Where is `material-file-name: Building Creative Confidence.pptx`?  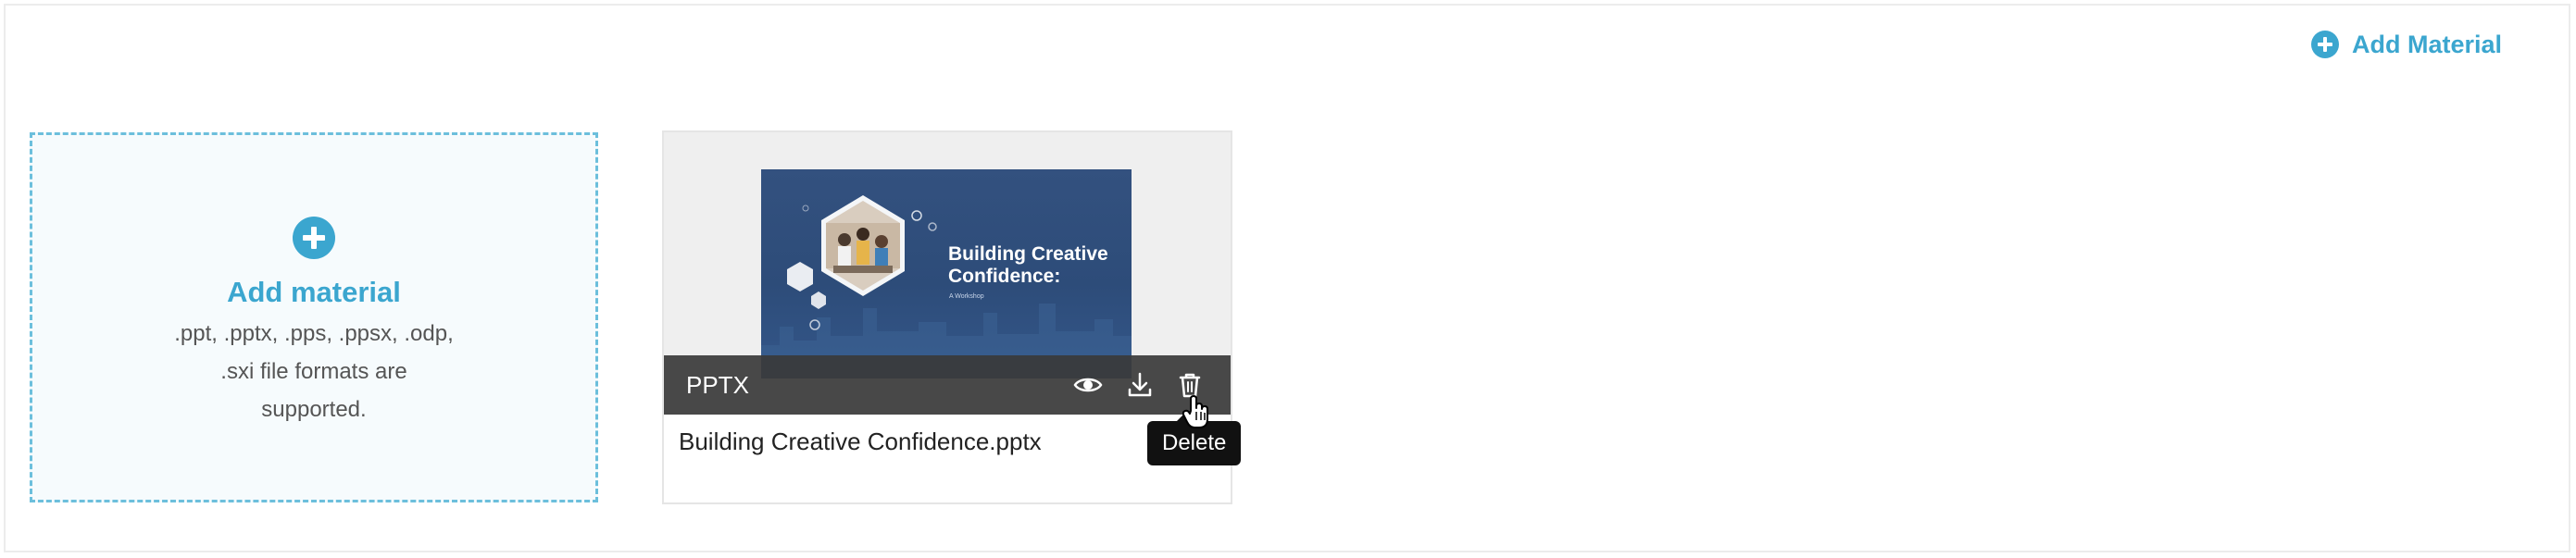 material-file-name: Building Creative Confidence.pptx is located at coordinates (860, 441).